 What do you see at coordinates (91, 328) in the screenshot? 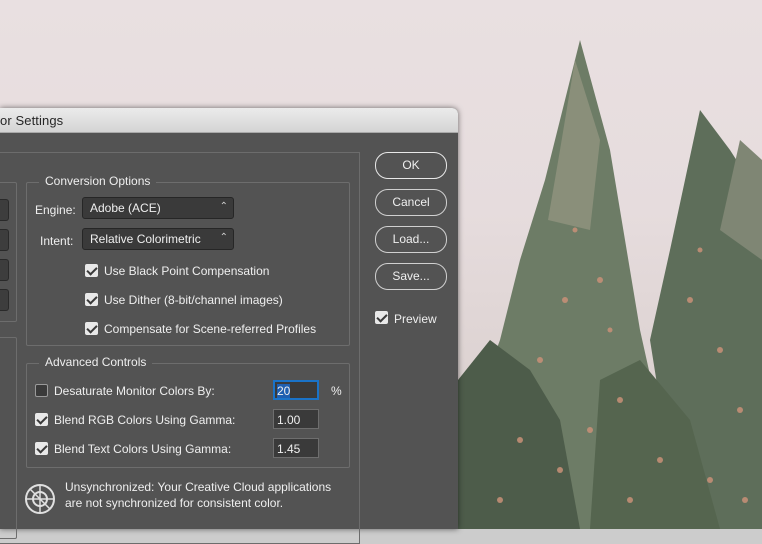
I see `scene-referred-checkbox` at bounding box center [91, 328].